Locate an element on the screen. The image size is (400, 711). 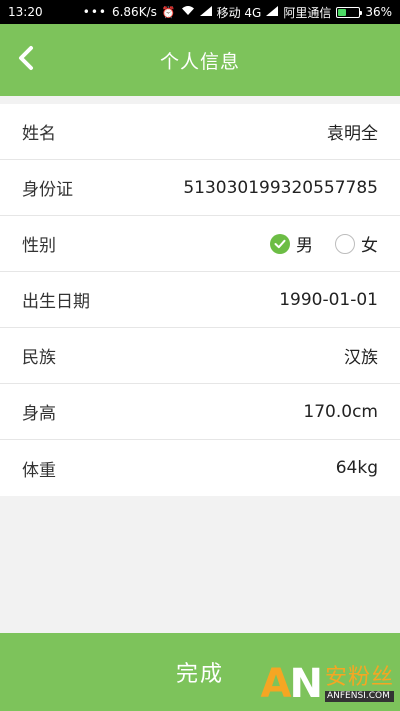
page-title: 个人信息 is located at coordinates (199, 61).